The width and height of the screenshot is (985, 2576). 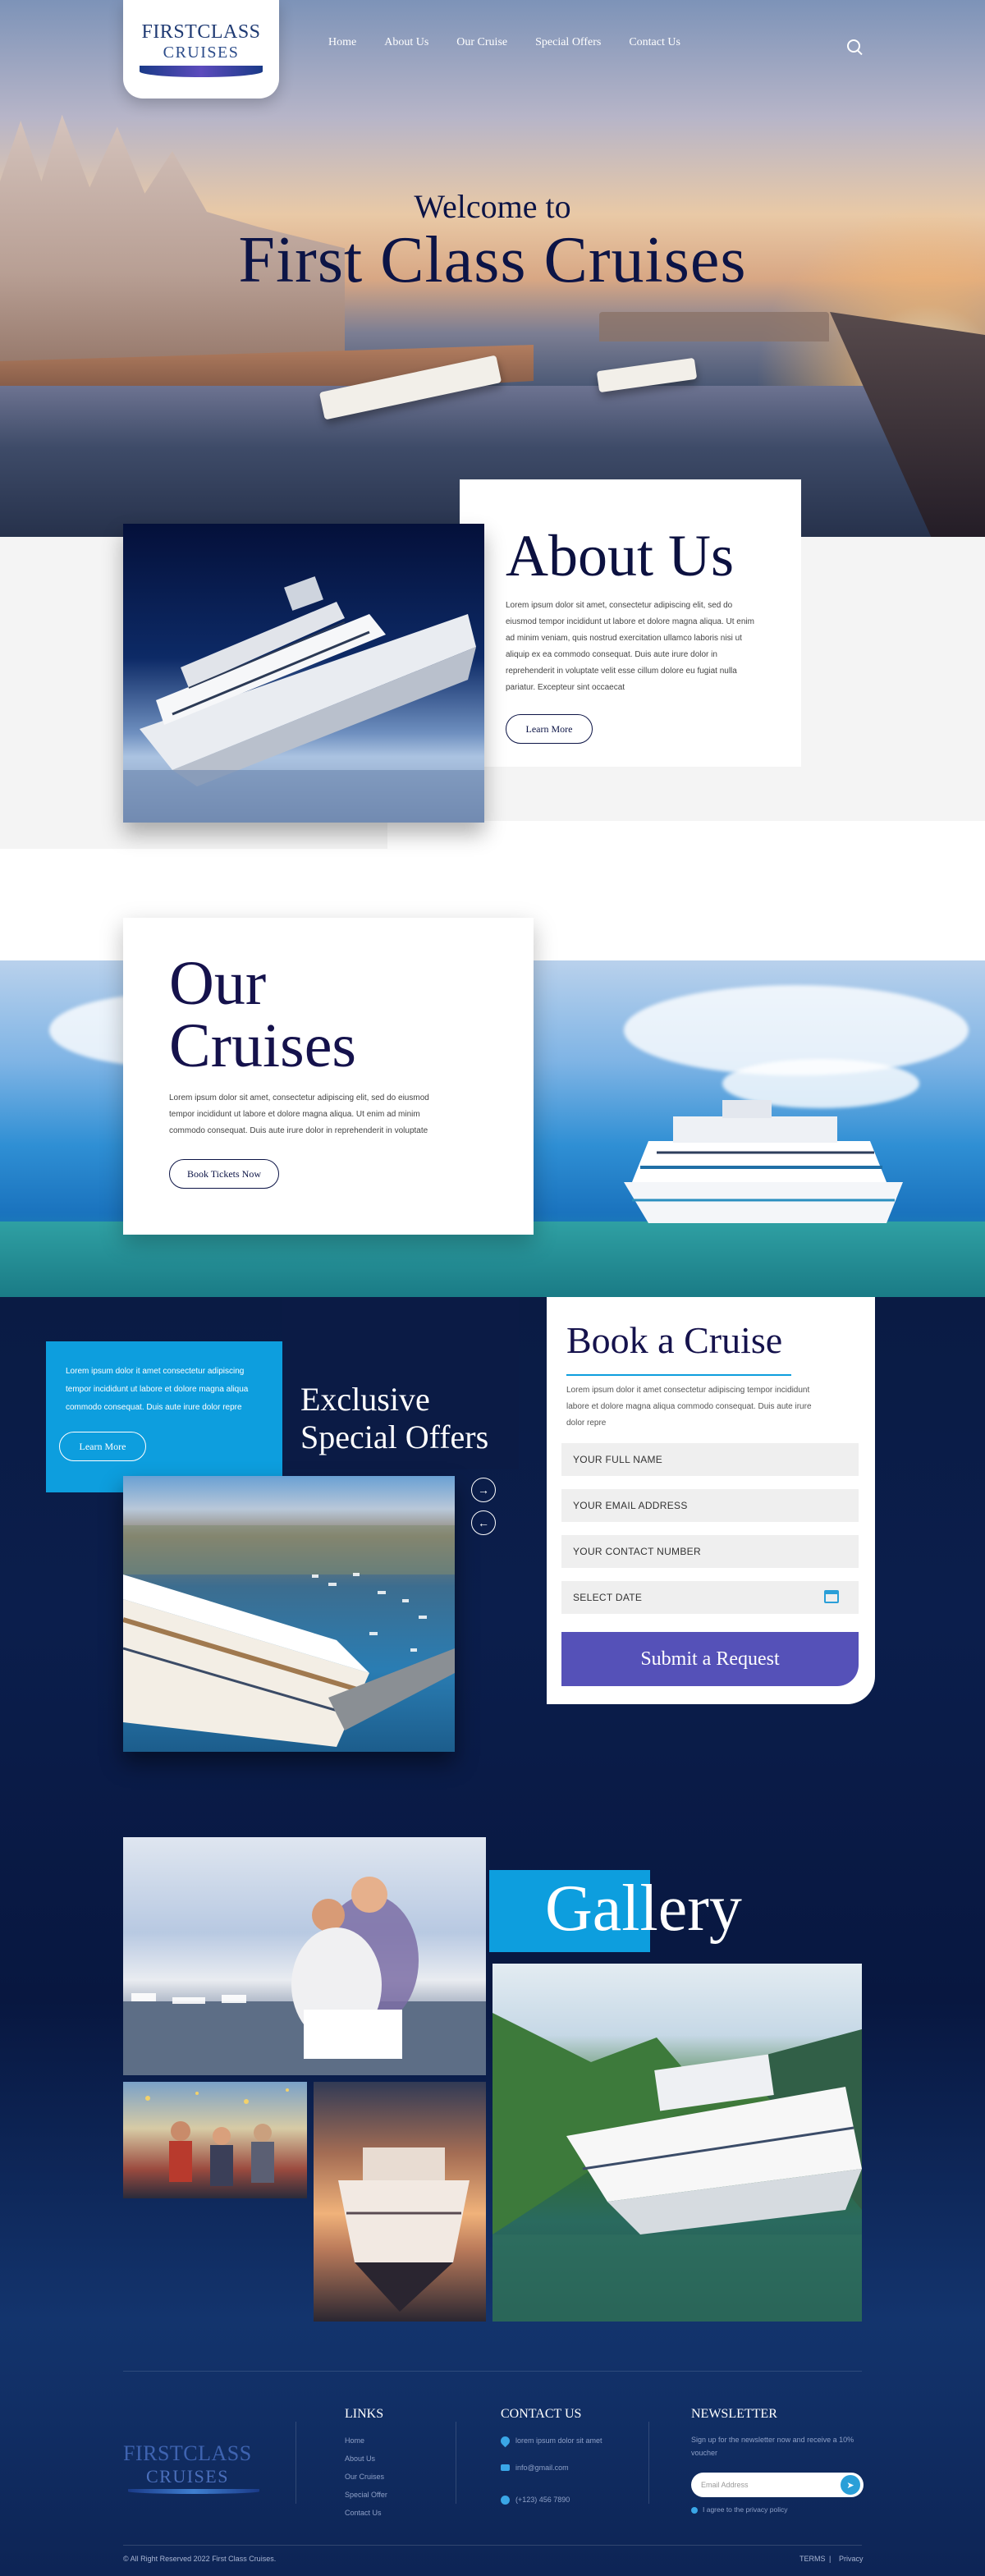 I want to click on offers-learn-more-button: Learn More, so click(x=102, y=1446).